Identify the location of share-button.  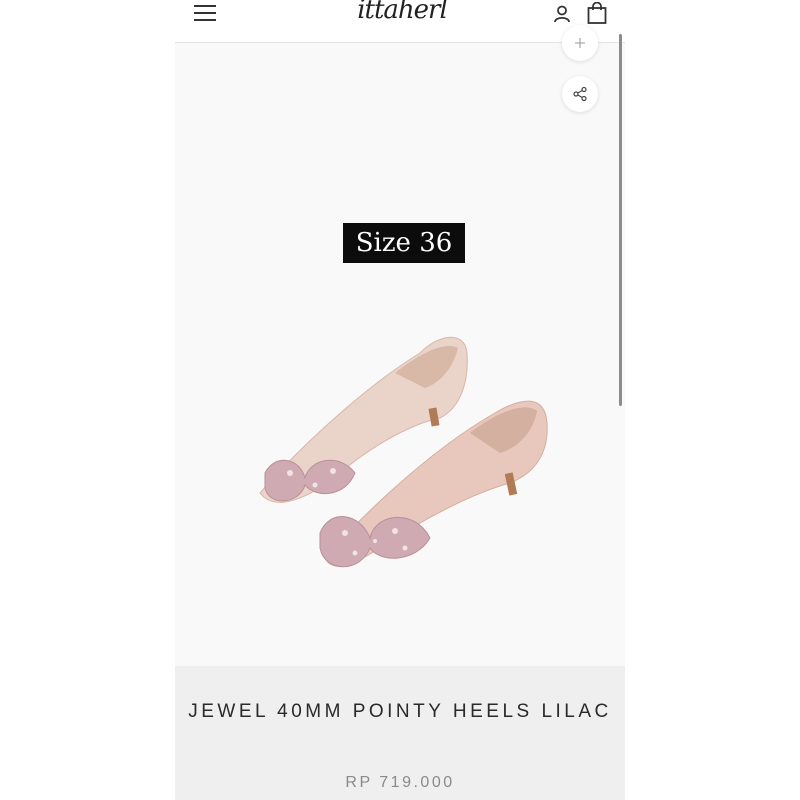
(580, 94).